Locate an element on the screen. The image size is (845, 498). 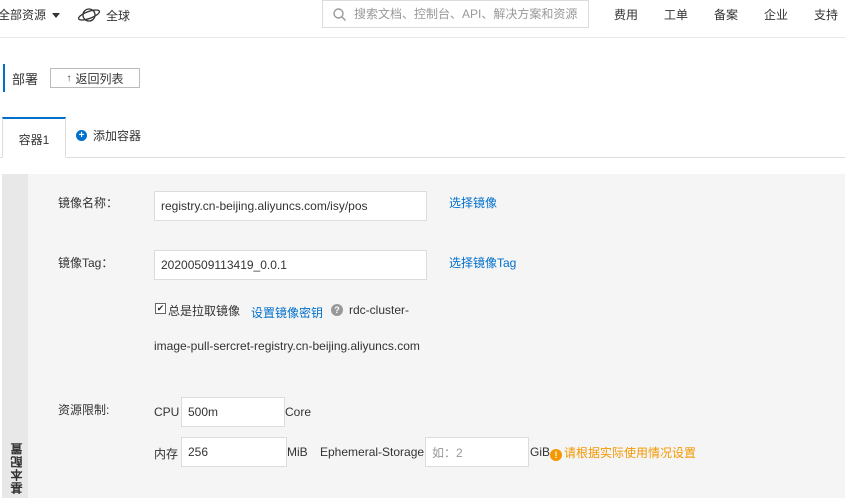
warning-icon: ! is located at coordinates (556, 455).